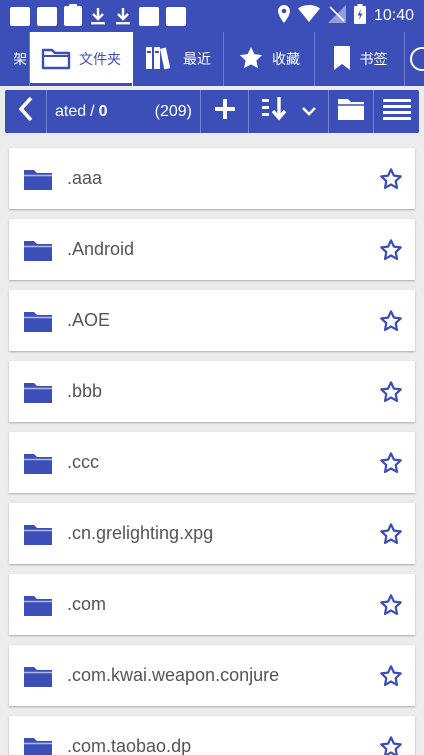  What do you see at coordinates (308, 112) in the screenshot?
I see `chevron-down-icon` at bounding box center [308, 112].